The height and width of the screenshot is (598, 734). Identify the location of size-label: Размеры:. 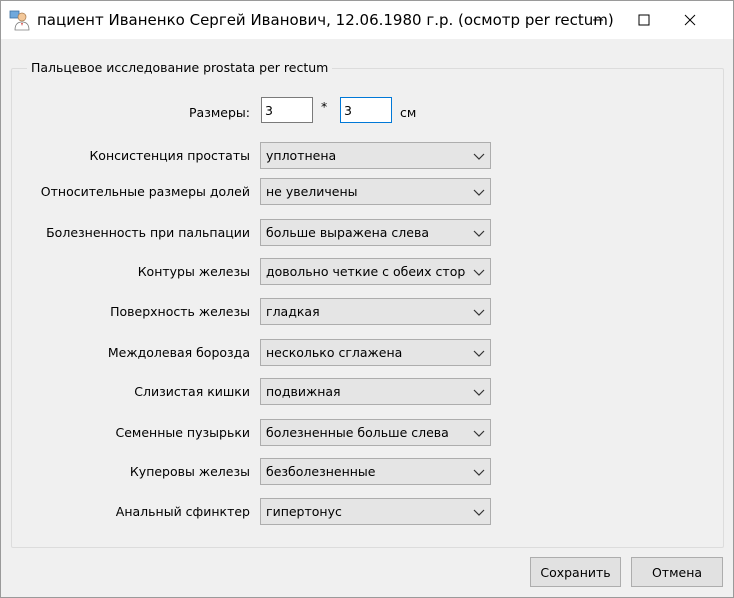
(219, 112).